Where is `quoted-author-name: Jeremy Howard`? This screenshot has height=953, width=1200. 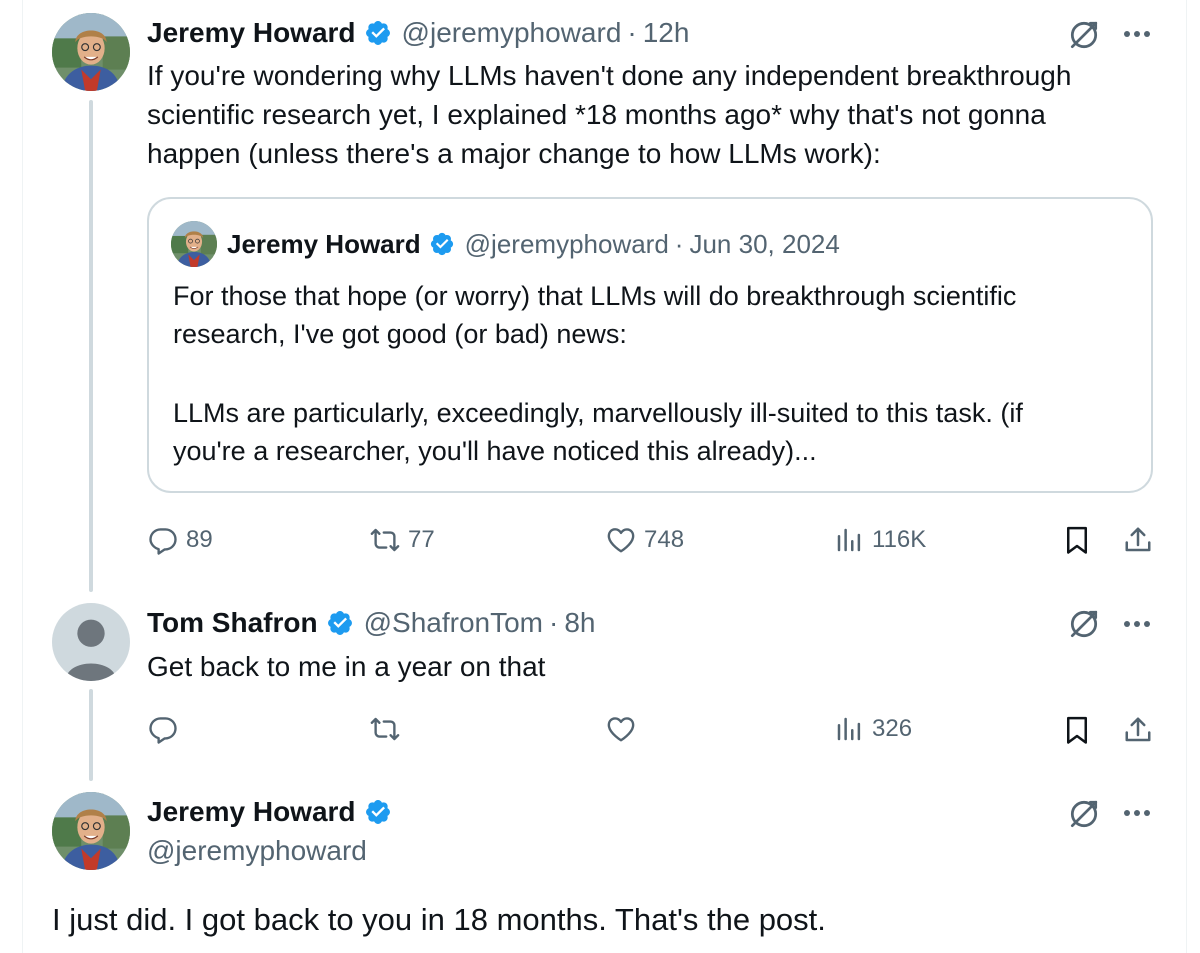
quoted-author-name: Jeremy Howard is located at coordinates (324, 243).